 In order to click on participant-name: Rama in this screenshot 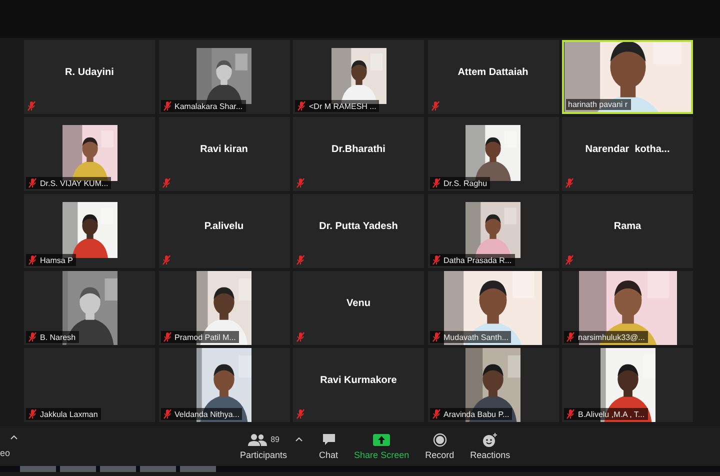, I will do `click(628, 226)`.